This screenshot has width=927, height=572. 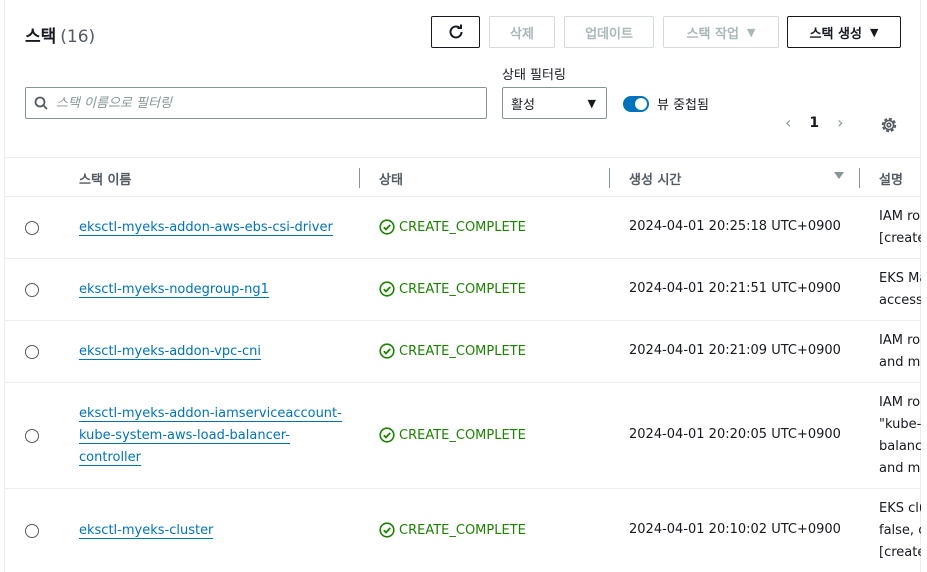 What do you see at coordinates (206, 228) in the screenshot?
I see `stack-name-text: eksctl-myeks-addon-aws-ebs-csi-driver` at bounding box center [206, 228].